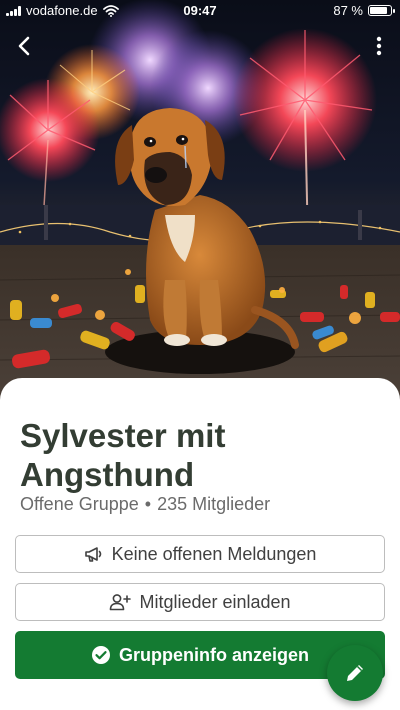 The height and width of the screenshot is (710, 400). I want to click on invite-members-button: Mitglieder einladen, so click(200, 602).